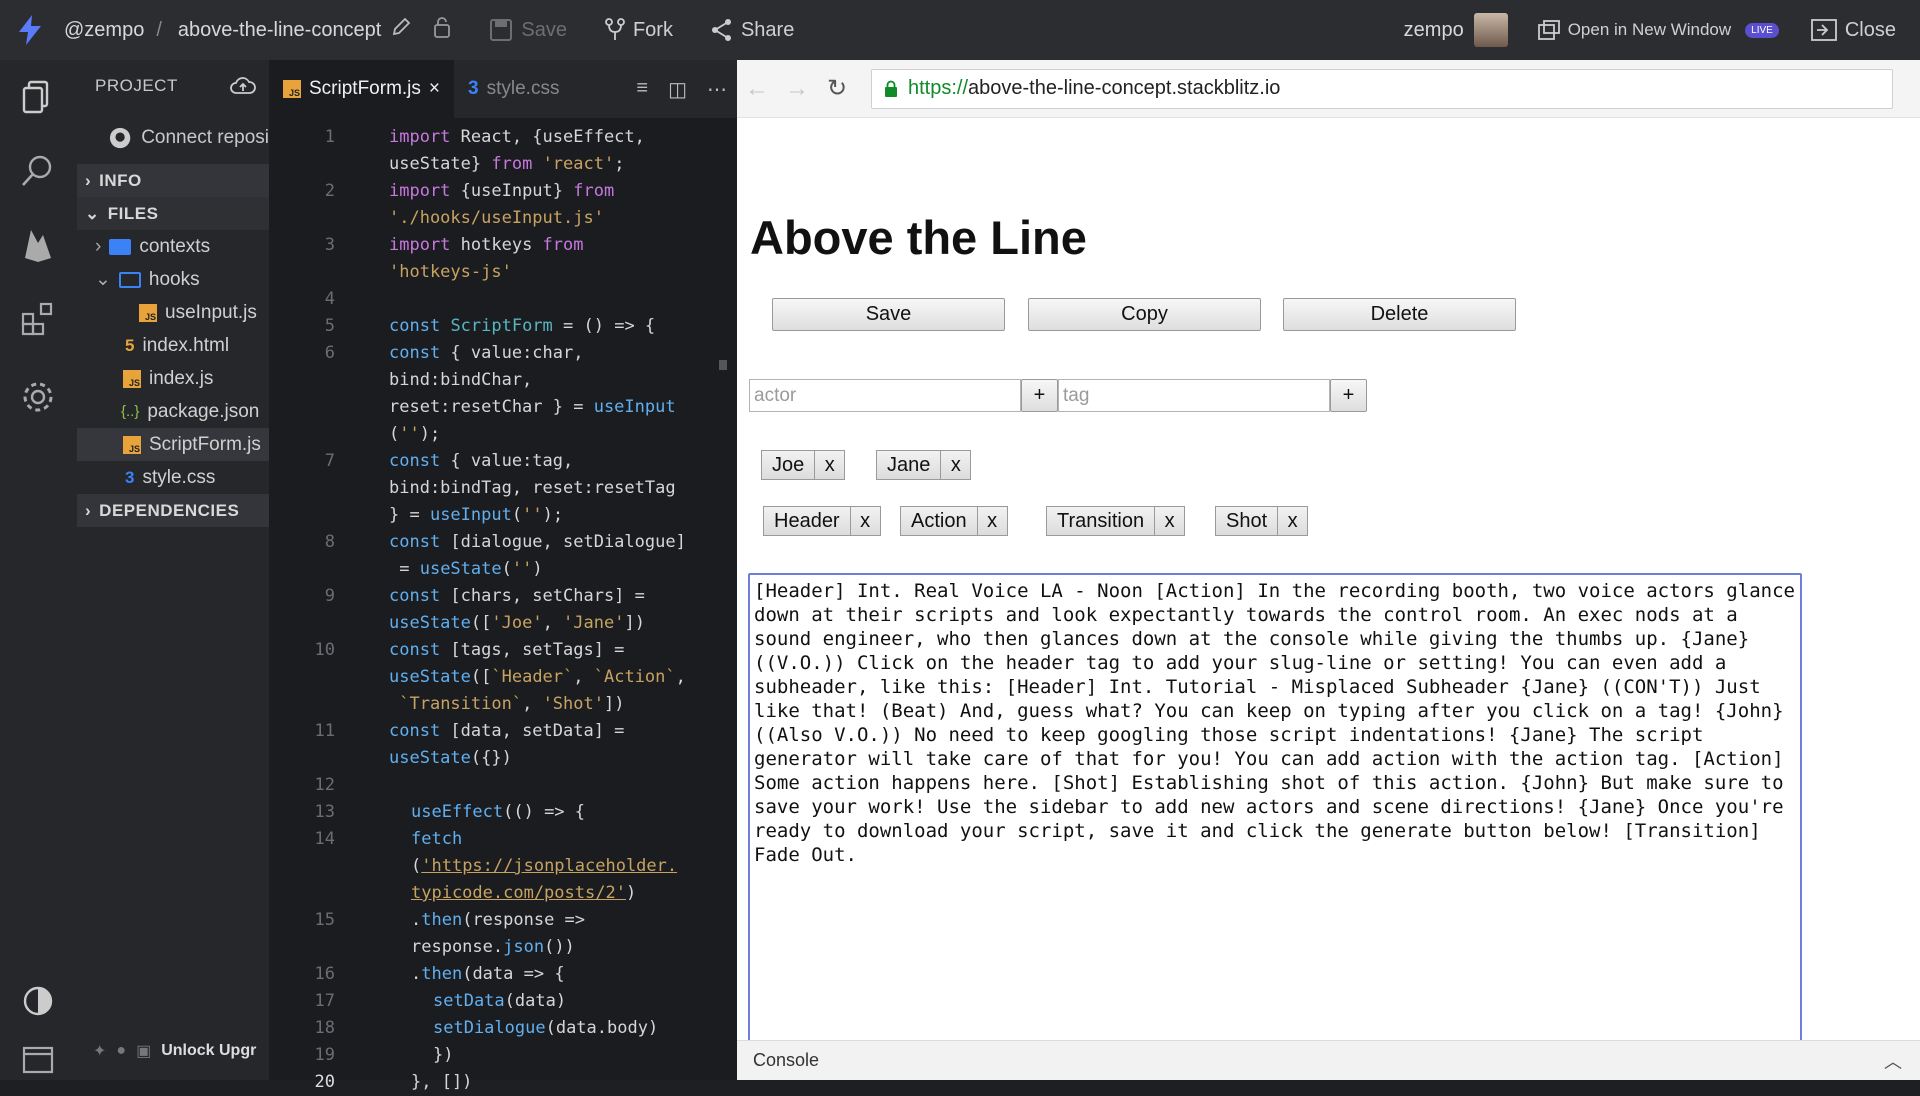  I want to click on split-view-icon: ◫, so click(677, 89).